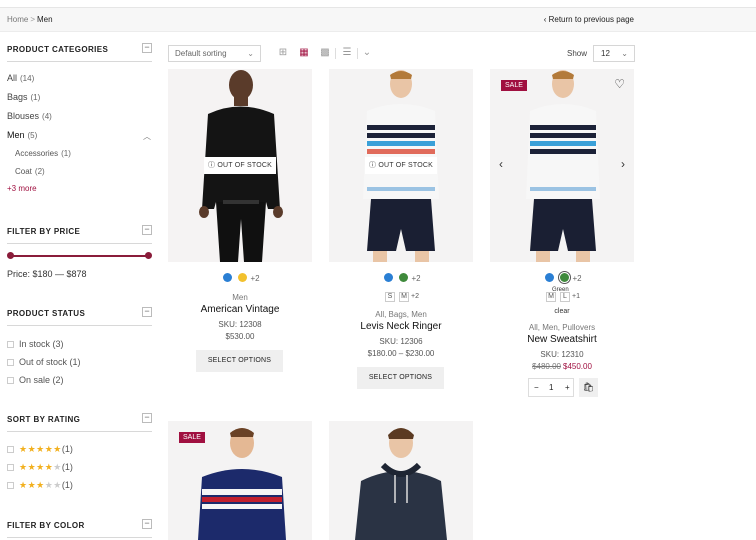  Describe the element at coordinates (562, 327) in the screenshot. I see `product-category: All, Men, Pullovers` at that location.